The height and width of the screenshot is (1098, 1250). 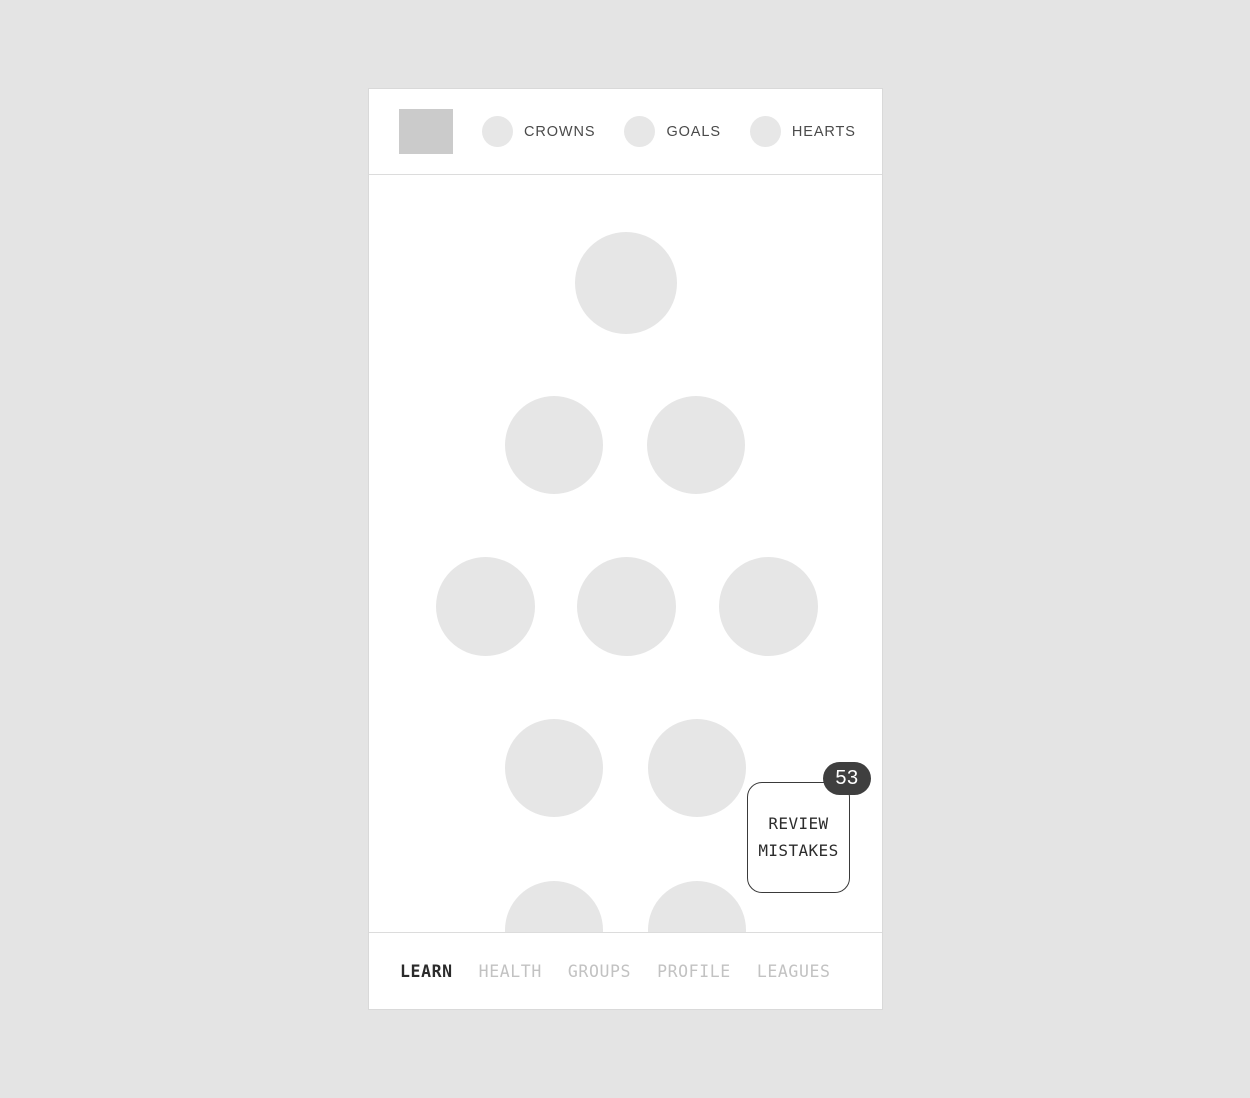 I want to click on flag-icon, so click(x=426, y=131).